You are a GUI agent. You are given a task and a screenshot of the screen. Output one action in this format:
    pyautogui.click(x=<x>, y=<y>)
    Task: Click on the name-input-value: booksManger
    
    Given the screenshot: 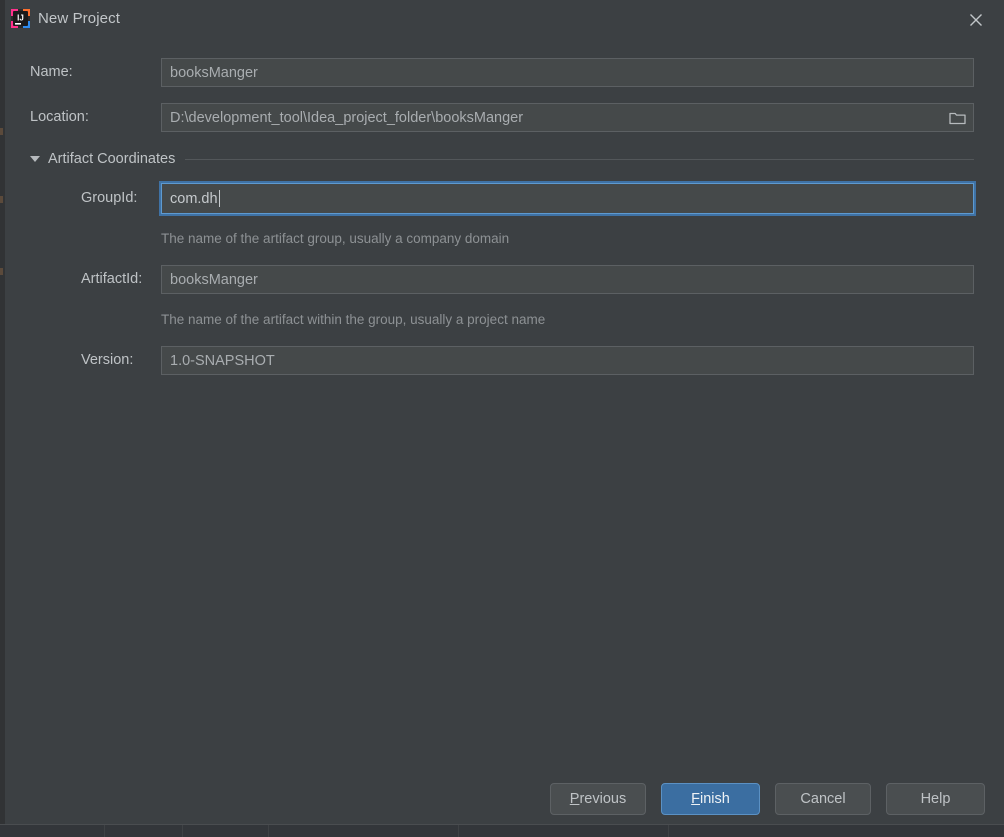 What is the action you would take?
    pyautogui.click(x=214, y=72)
    